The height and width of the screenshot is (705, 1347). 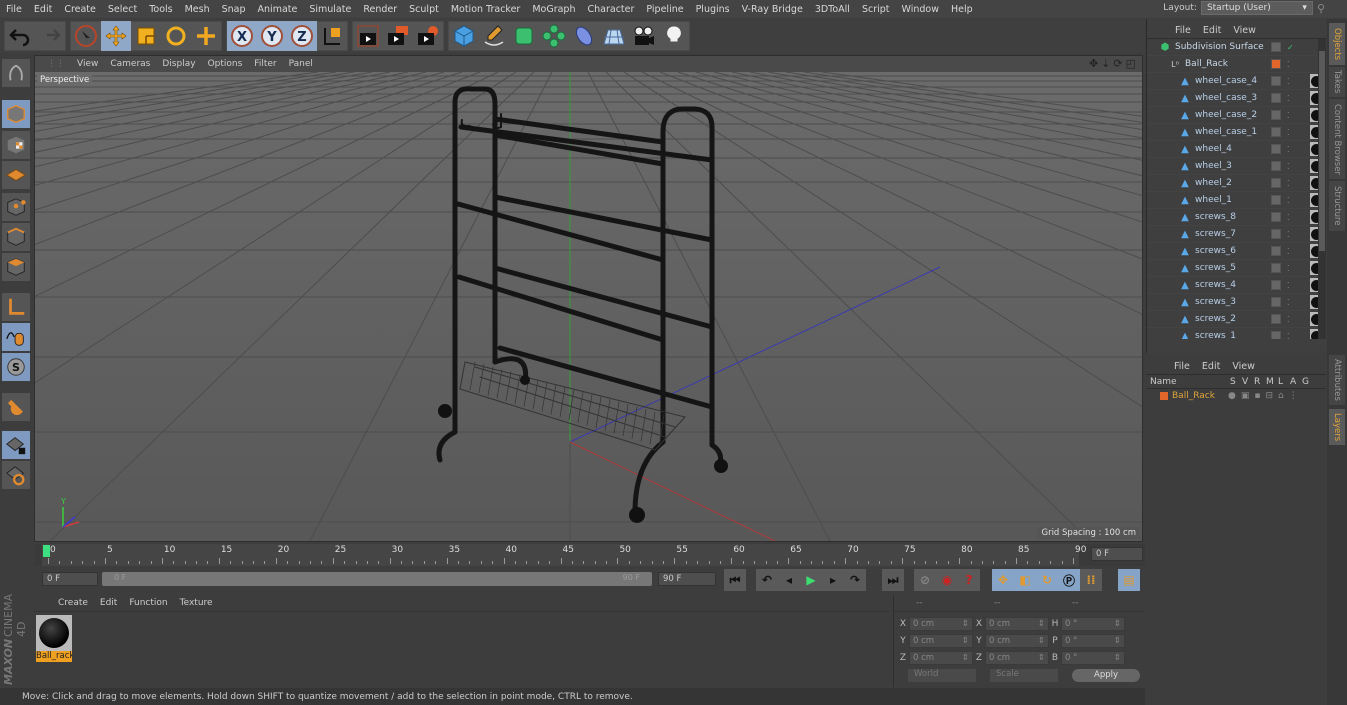 What do you see at coordinates (116, 36) in the screenshot?
I see `move-icon` at bounding box center [116, 36].